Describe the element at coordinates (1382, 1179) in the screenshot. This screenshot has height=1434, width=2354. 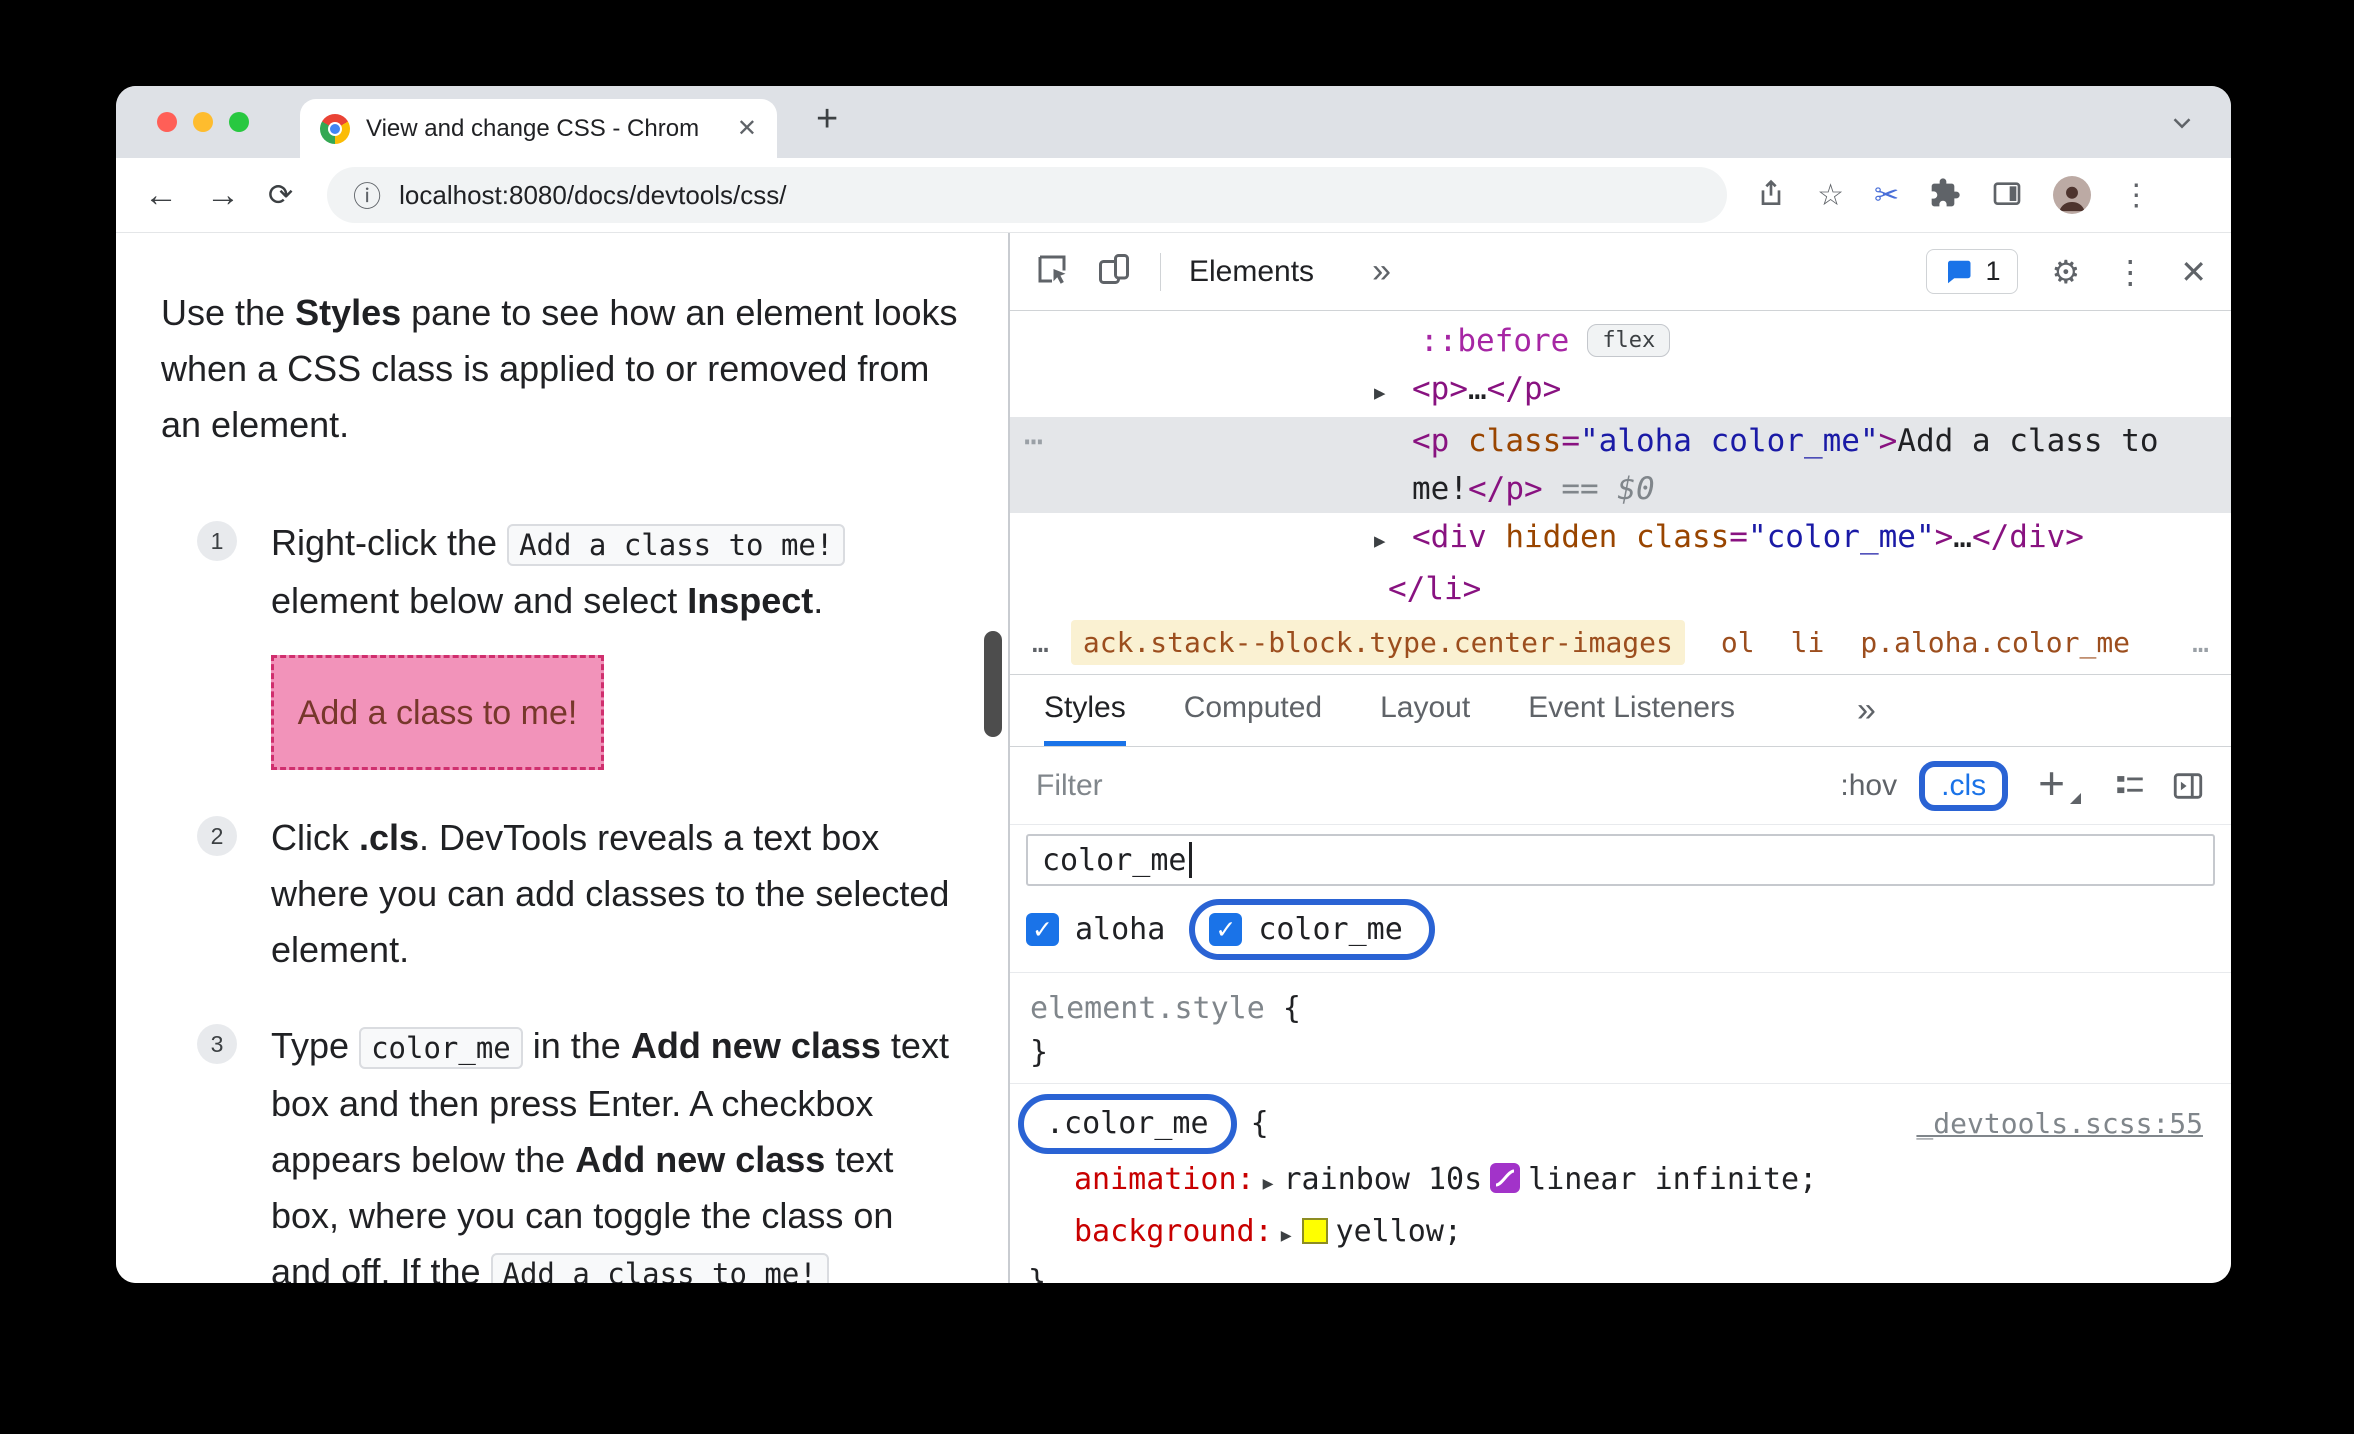
I see `property-value: rainbow 10s` at that location.